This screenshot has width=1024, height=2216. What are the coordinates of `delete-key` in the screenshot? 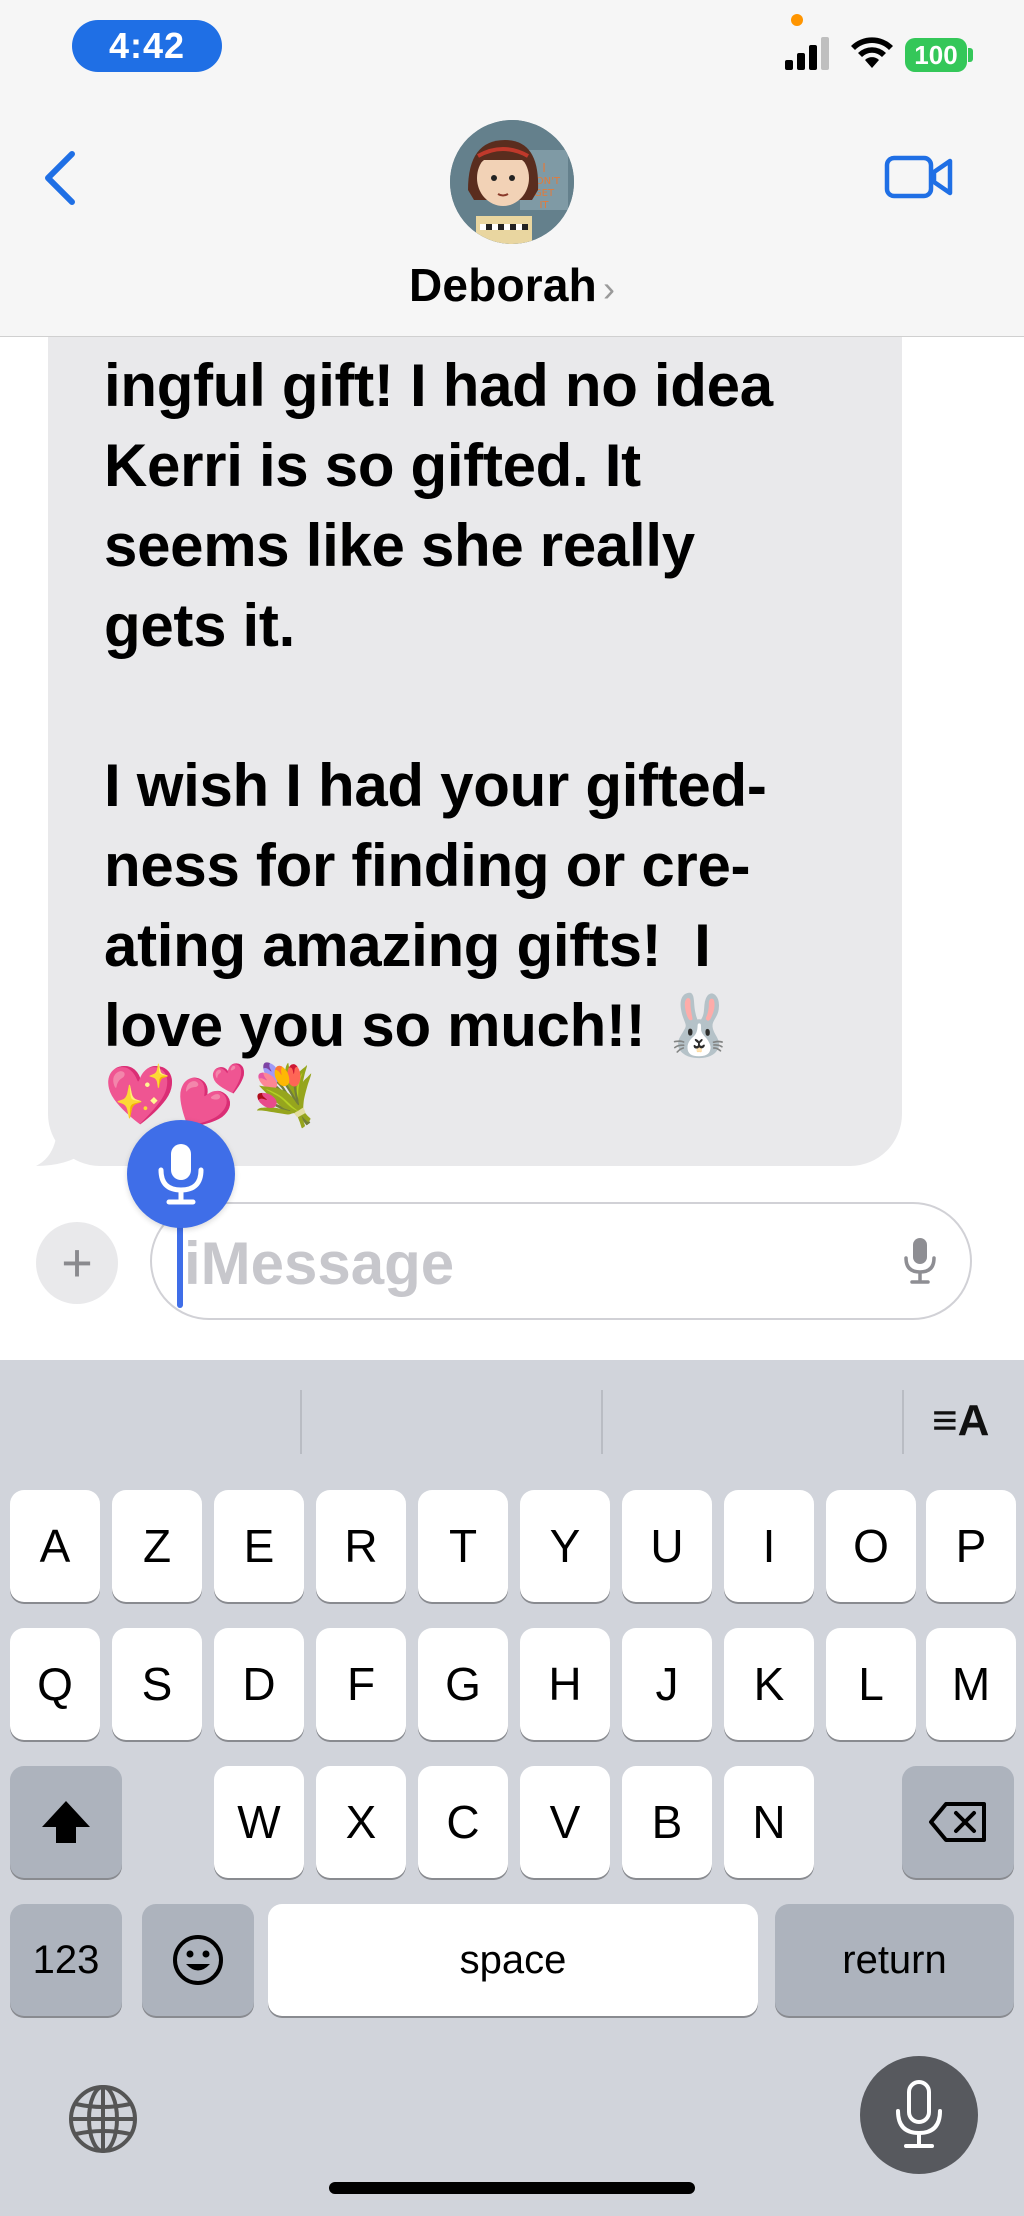 It's located at (958, 1822).